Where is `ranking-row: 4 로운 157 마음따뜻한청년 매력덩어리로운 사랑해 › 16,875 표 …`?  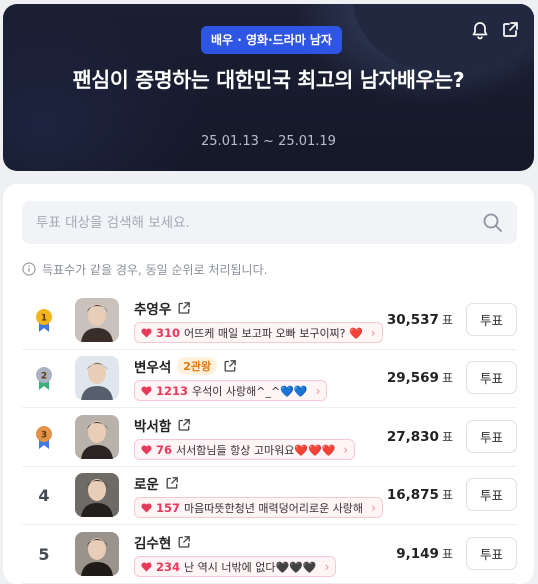 ranking-row: 4 로운 157 마음따뜻한청년 매력덩어리로운 사랑해 › 16,875 표 … is located at coordinates (269, 495).